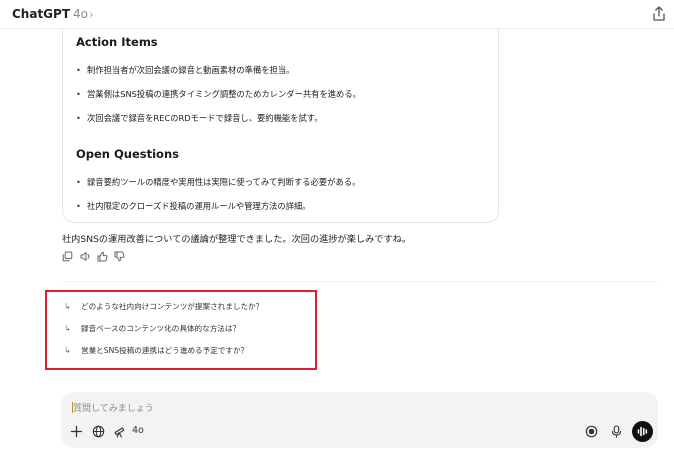 Image resolution: width=674 pixels, height=450 pixels. I want to click on list-item: • 録音要約ツールの精度や実用性は実際に使ってみて判断する必要がある。, so click(218, 182).